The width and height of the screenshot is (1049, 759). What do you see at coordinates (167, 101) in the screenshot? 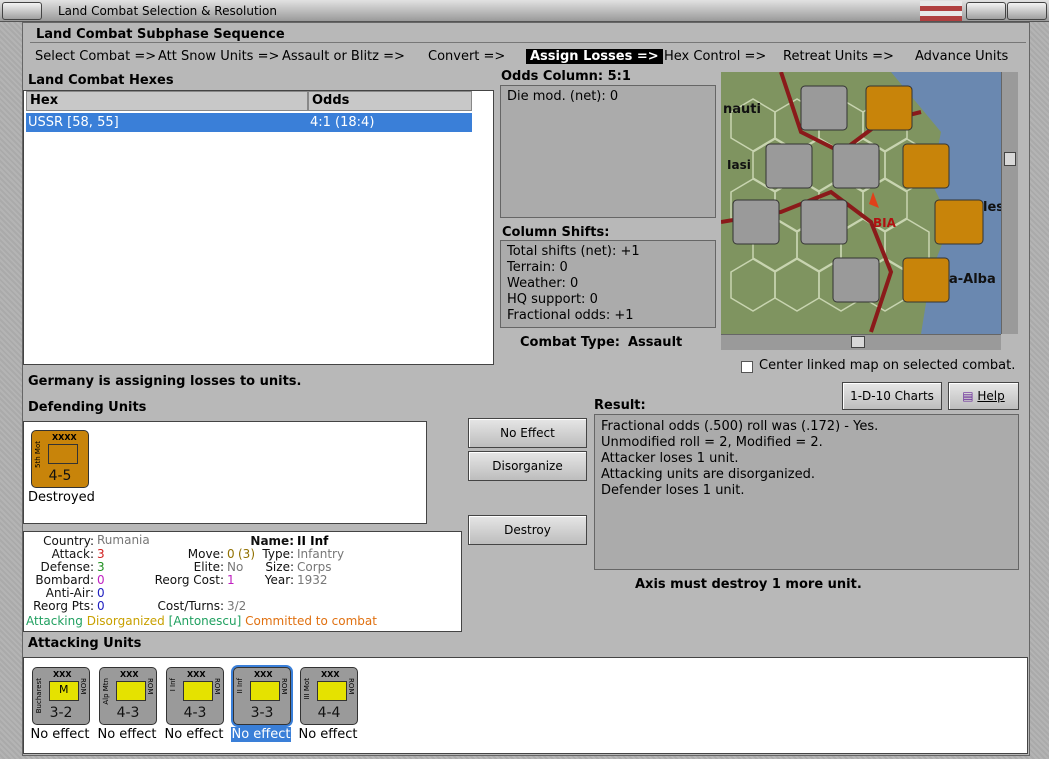
I see `col-hex: Hex` at bounding box center [167, 101].